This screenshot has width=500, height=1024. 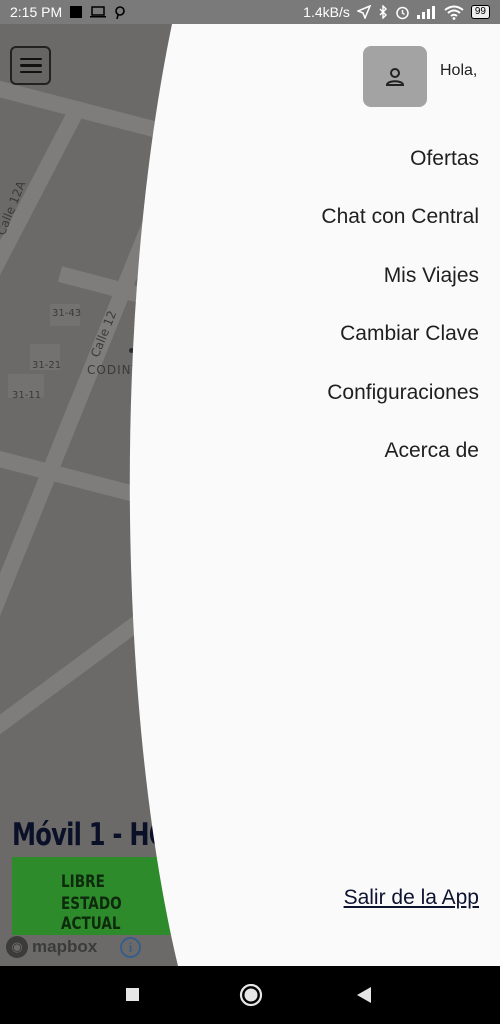 I want to click on user-avatar, so click(x=395, y=76).